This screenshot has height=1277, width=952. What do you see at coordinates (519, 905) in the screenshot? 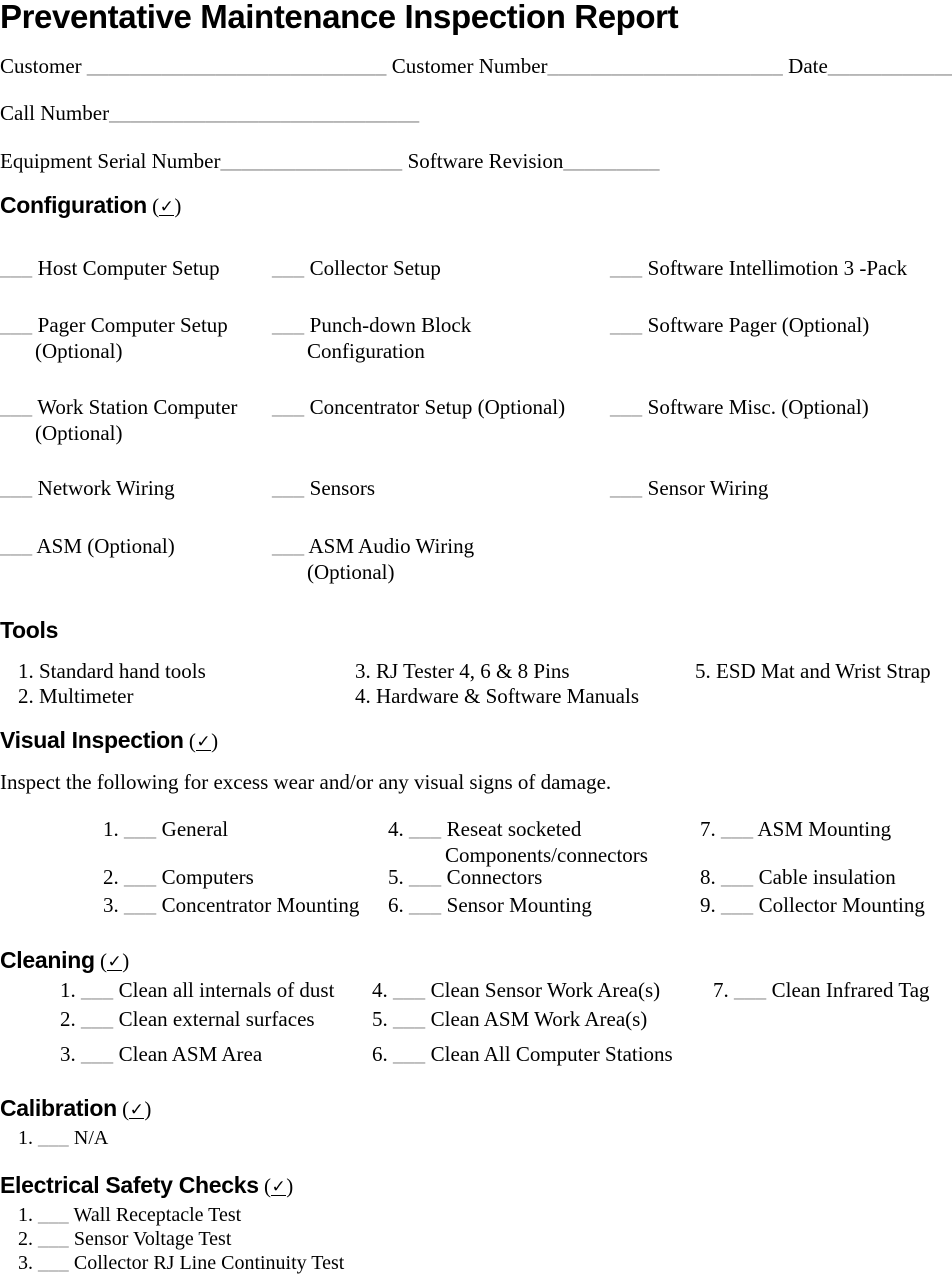
I see `visual-inspection-item-label: Sensor Mounting` at bounding box center [519, 905].